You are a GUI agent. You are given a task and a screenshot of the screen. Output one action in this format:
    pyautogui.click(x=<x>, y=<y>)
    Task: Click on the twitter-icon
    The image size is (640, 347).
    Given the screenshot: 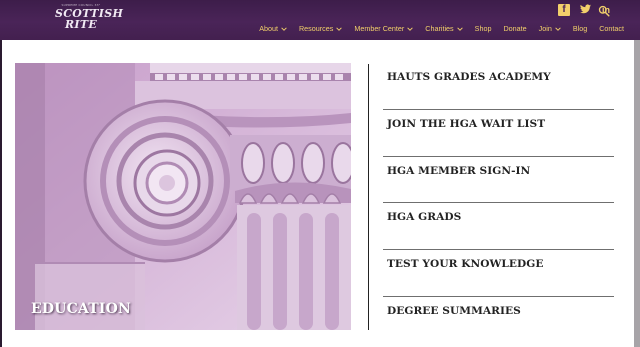 What is the action you would take?
    pyautogui.click(x=585, y=10)
    